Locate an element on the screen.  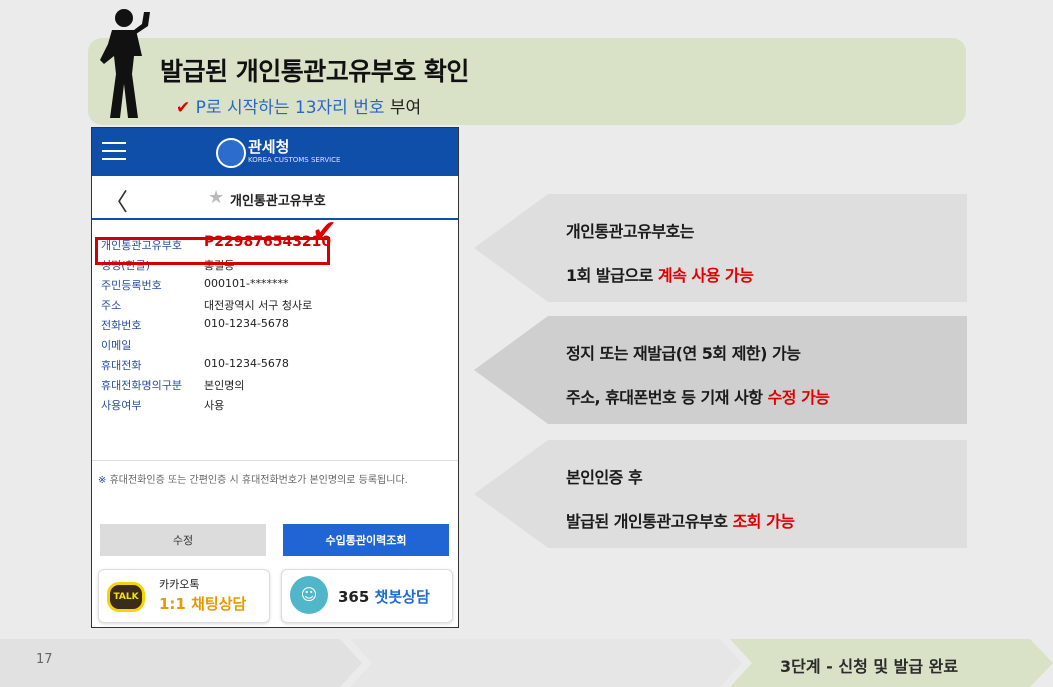
edit-button: 수정 is located at coordinates (183, 540).